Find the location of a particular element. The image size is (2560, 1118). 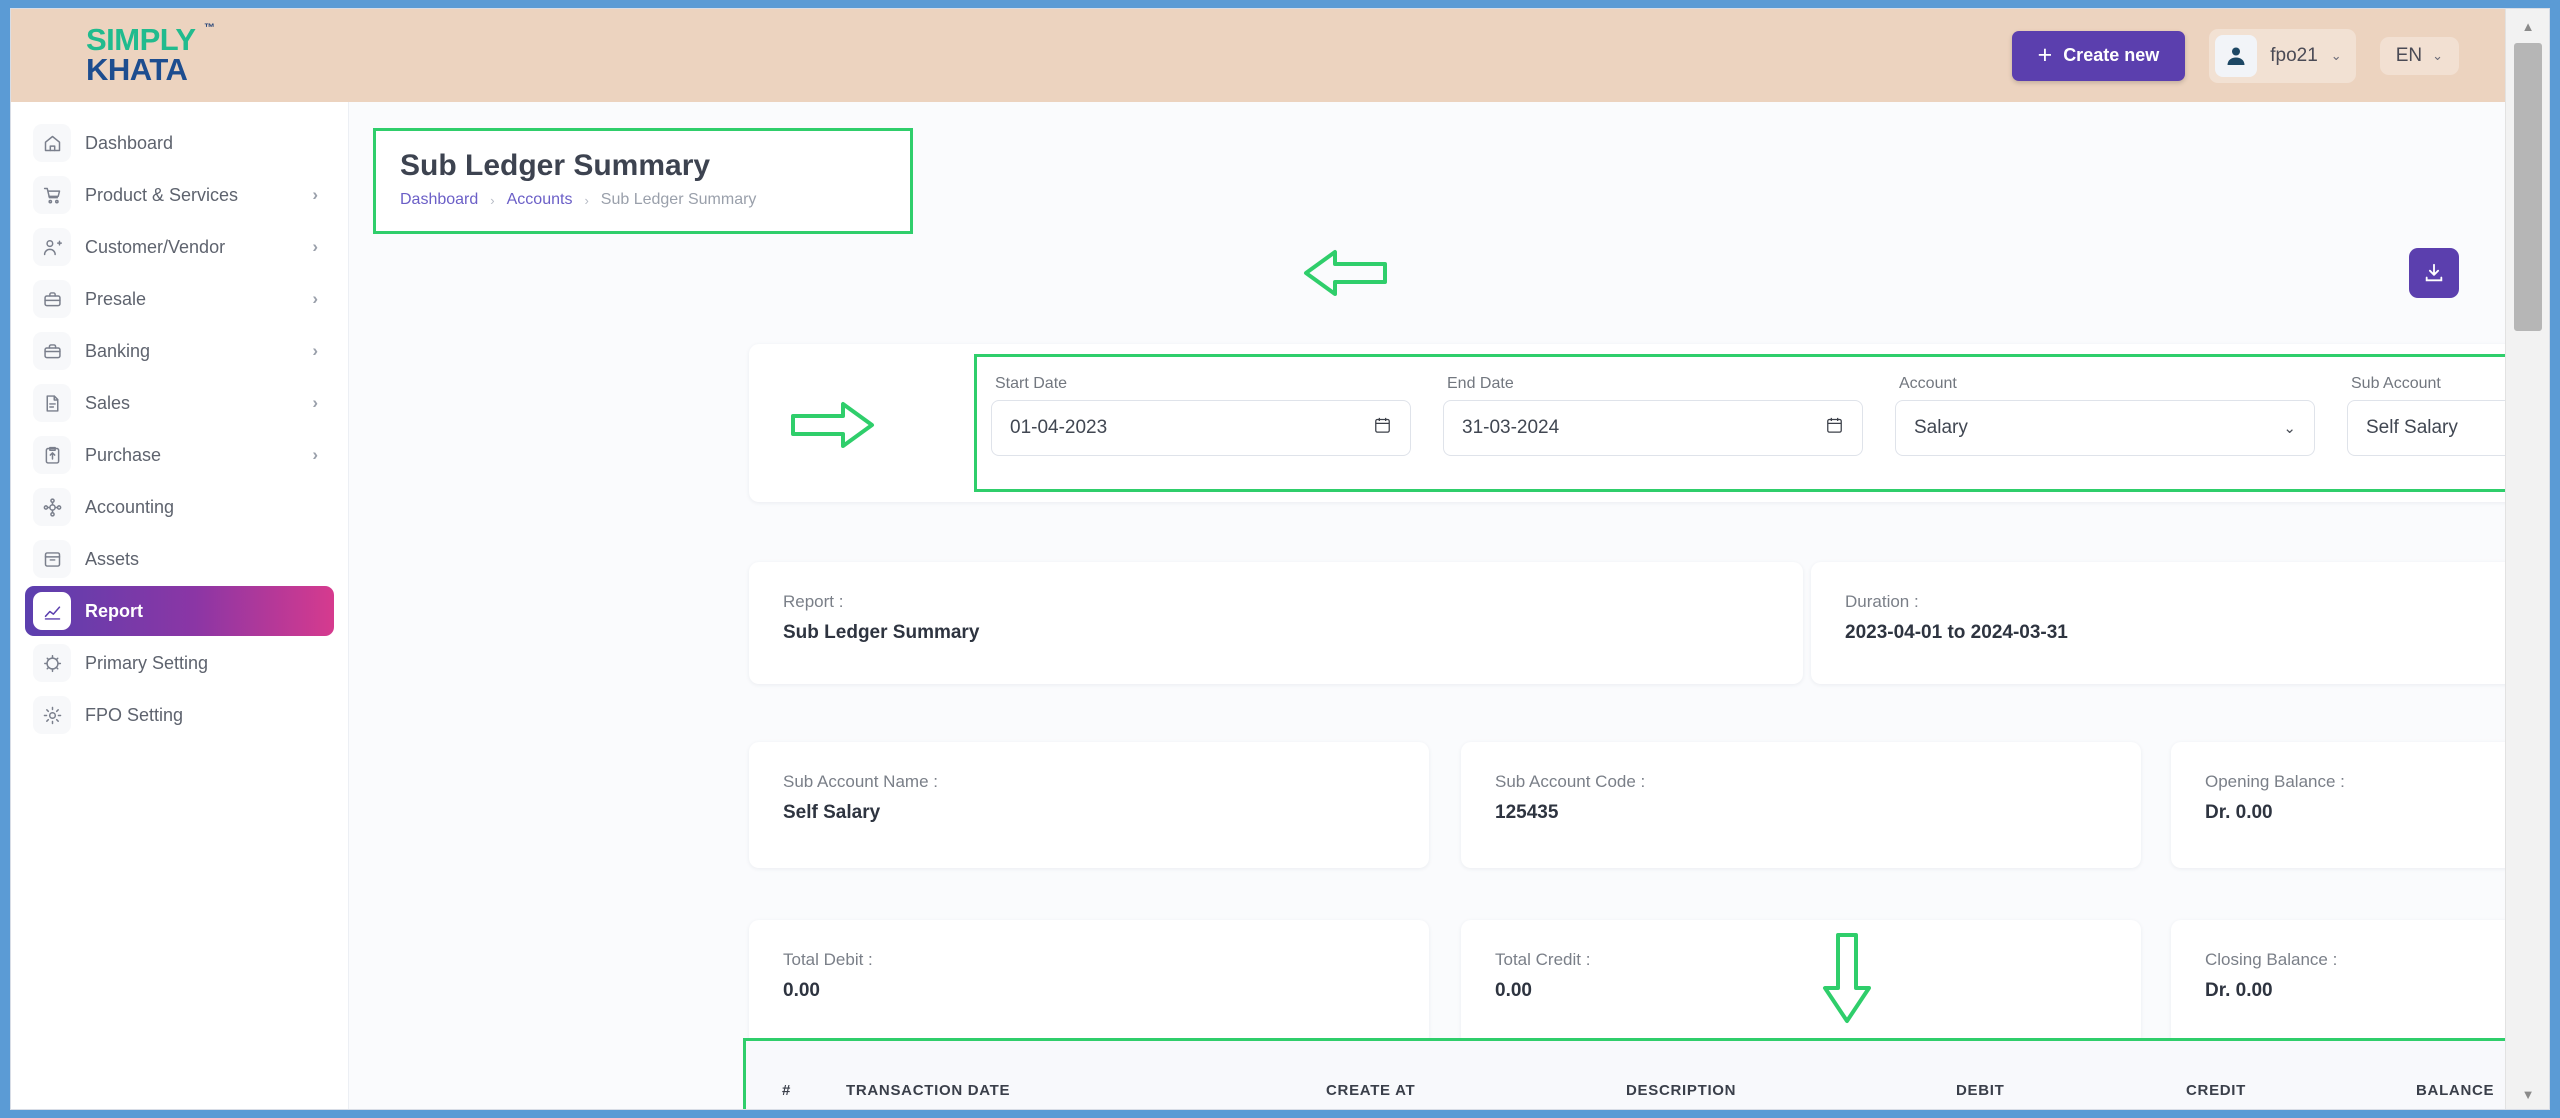

start-date-input: 01-04-2023 is located at coordinates (1201, 428).